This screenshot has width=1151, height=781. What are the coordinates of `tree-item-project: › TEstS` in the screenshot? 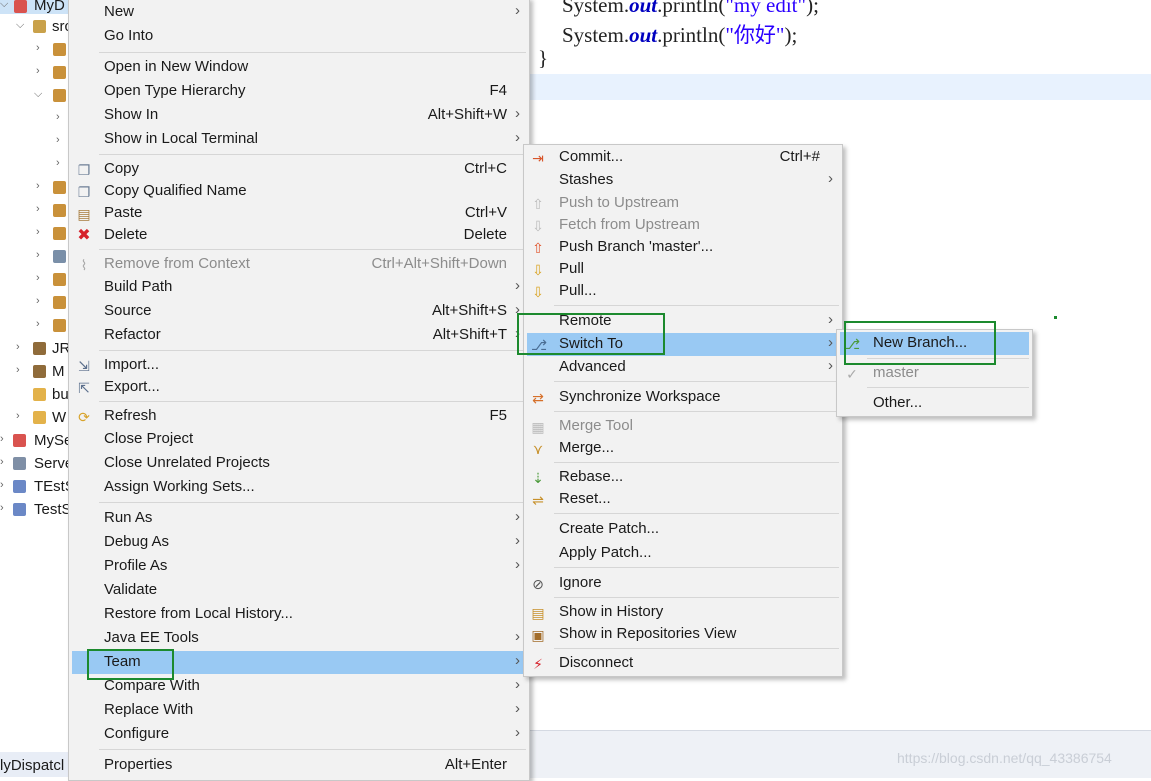 It's located at (35, 487).